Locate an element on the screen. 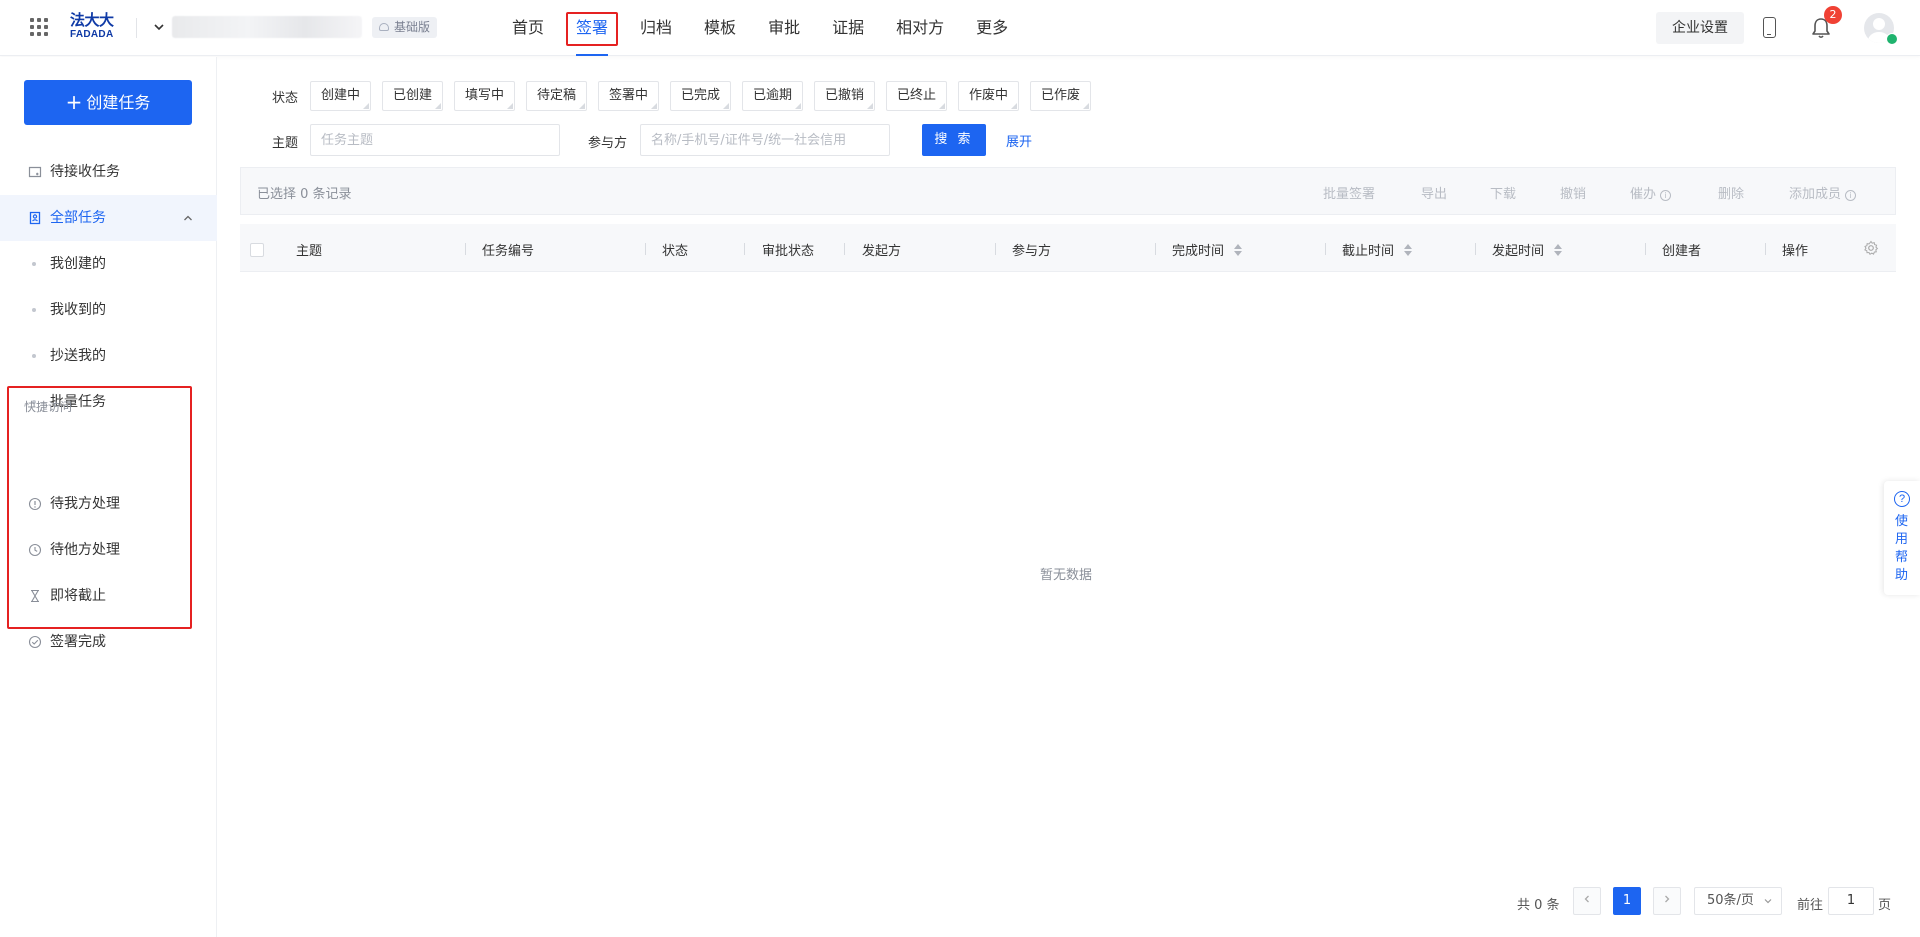 Image resolution: width=1920 pixels, height=937 pixels. sidebar-item-pending-receive: 待接收任务 is located at coordinates (108, 172).